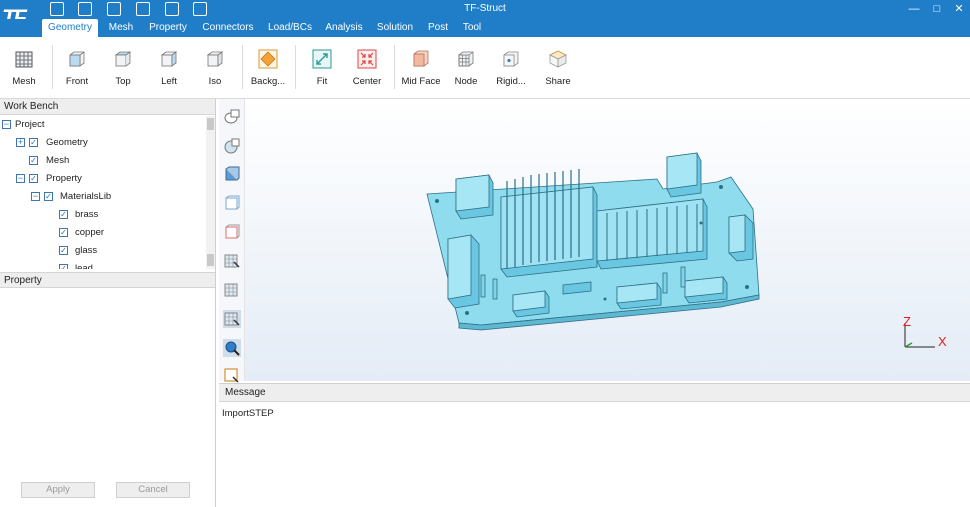 The height and width of the screenshot is (507, 970). Describe the element at coordinates (30, 124) in the screenshot. I see `tree-item-label: Project` at that location.